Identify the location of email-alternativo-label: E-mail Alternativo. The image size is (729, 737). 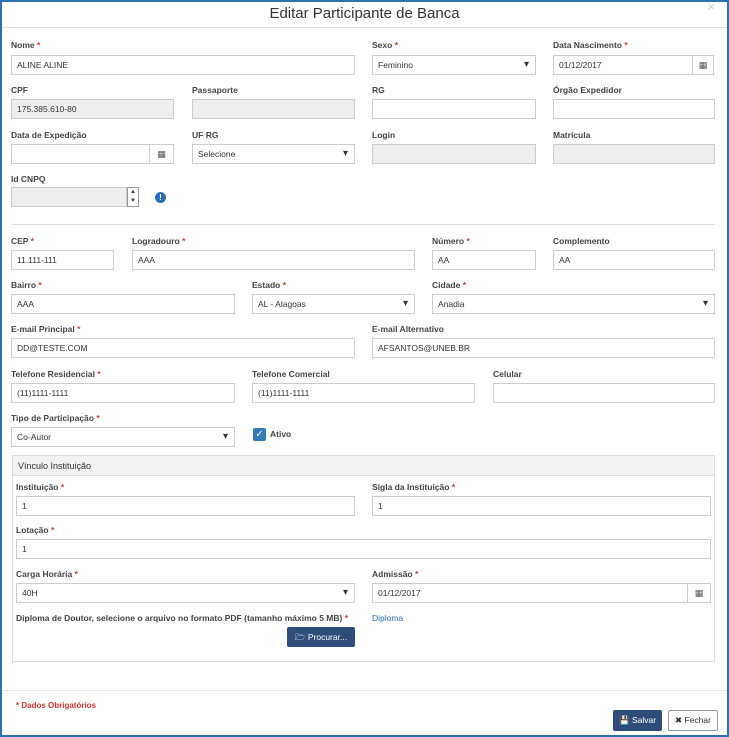
(408, 329).